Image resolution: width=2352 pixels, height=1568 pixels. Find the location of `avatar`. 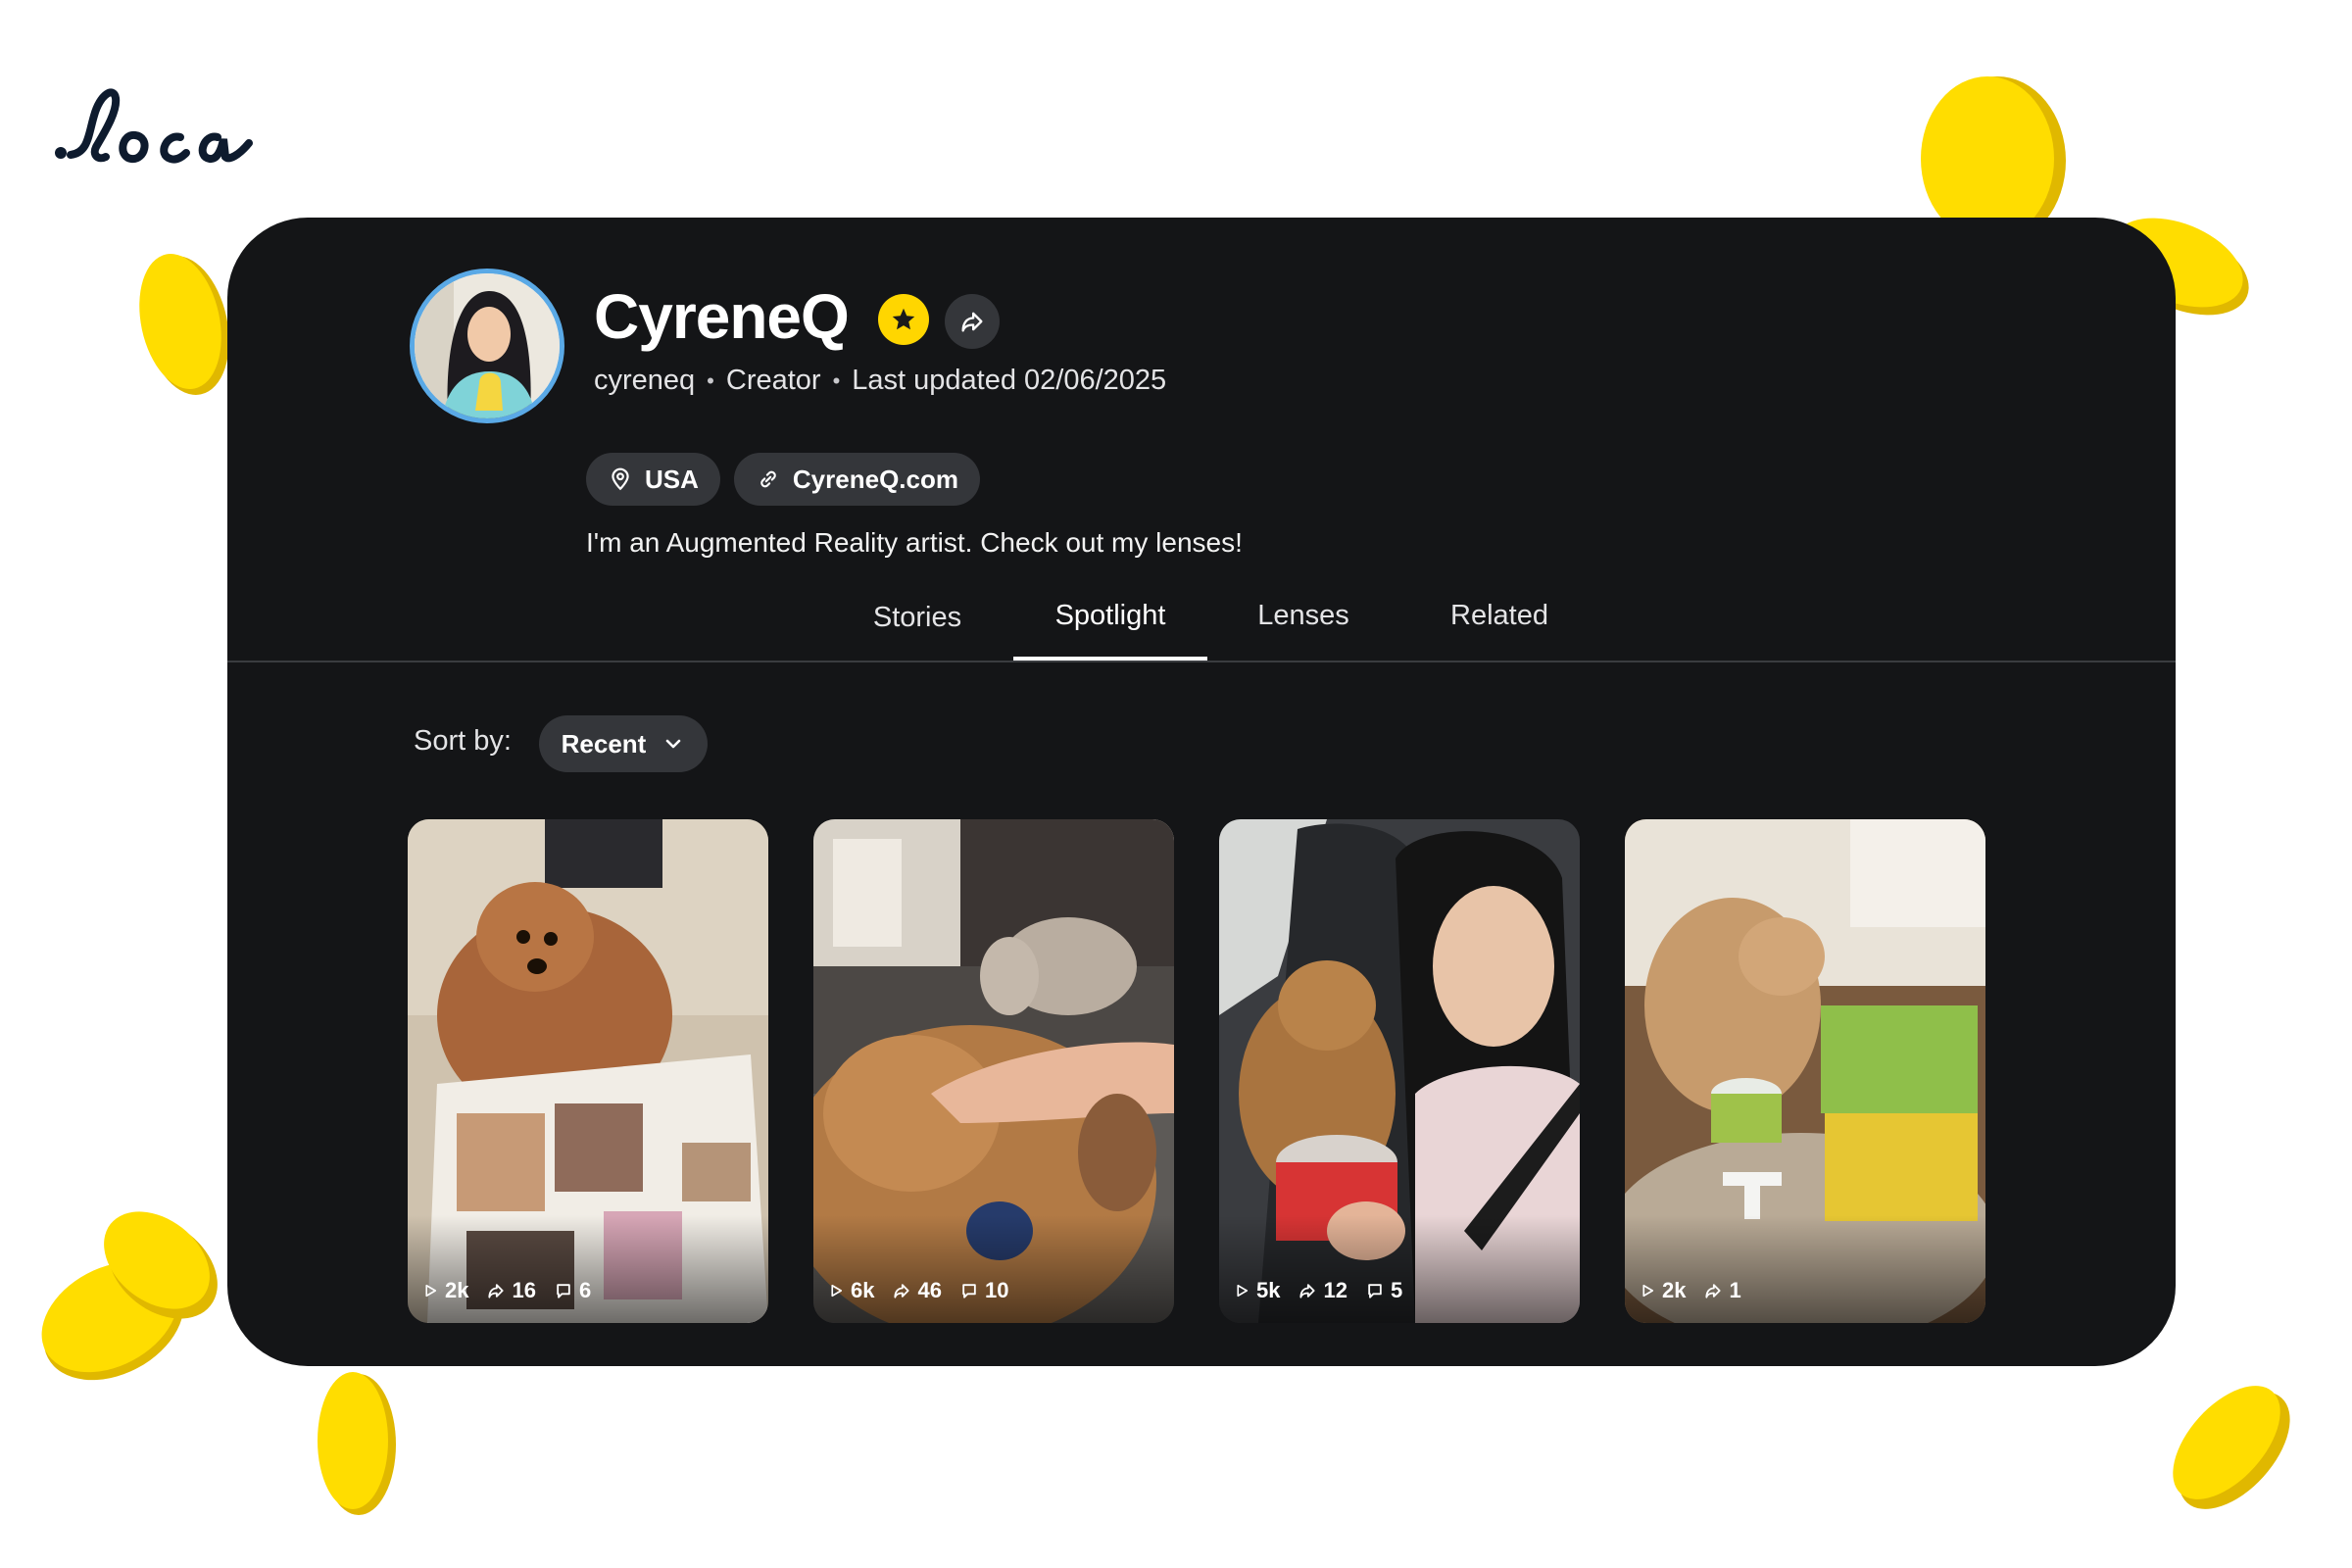

avatar is located at coordinates (487, 346).